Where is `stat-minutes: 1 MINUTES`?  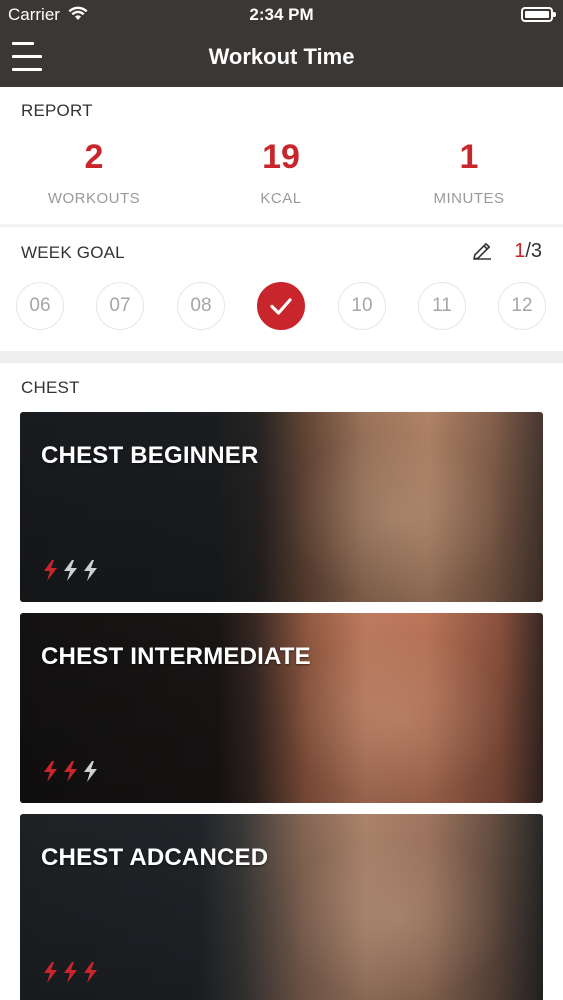 stat-minutes: 1 MINUTES is located at coordinates (469, 172).